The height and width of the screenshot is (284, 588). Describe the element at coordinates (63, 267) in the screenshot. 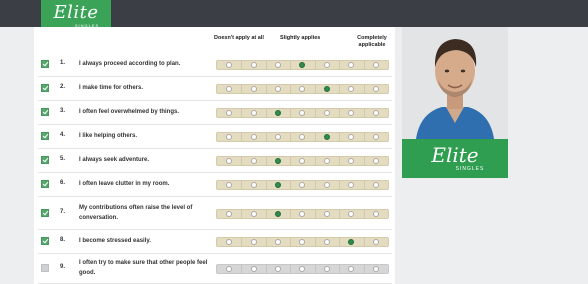

I see `question-number: 9.` at that location.